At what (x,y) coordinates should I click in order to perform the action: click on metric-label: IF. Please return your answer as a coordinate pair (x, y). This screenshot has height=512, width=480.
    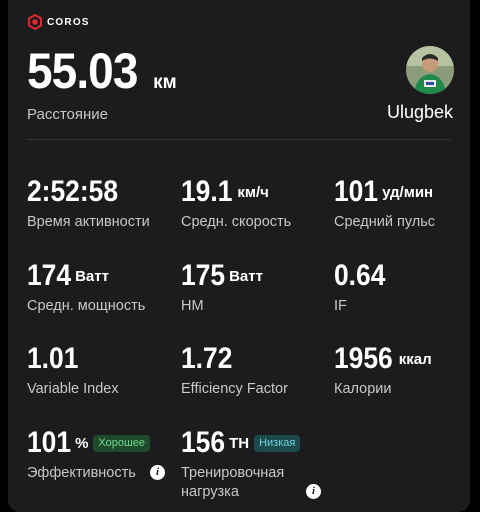
    Looking at the image, I should click on (340, 306).